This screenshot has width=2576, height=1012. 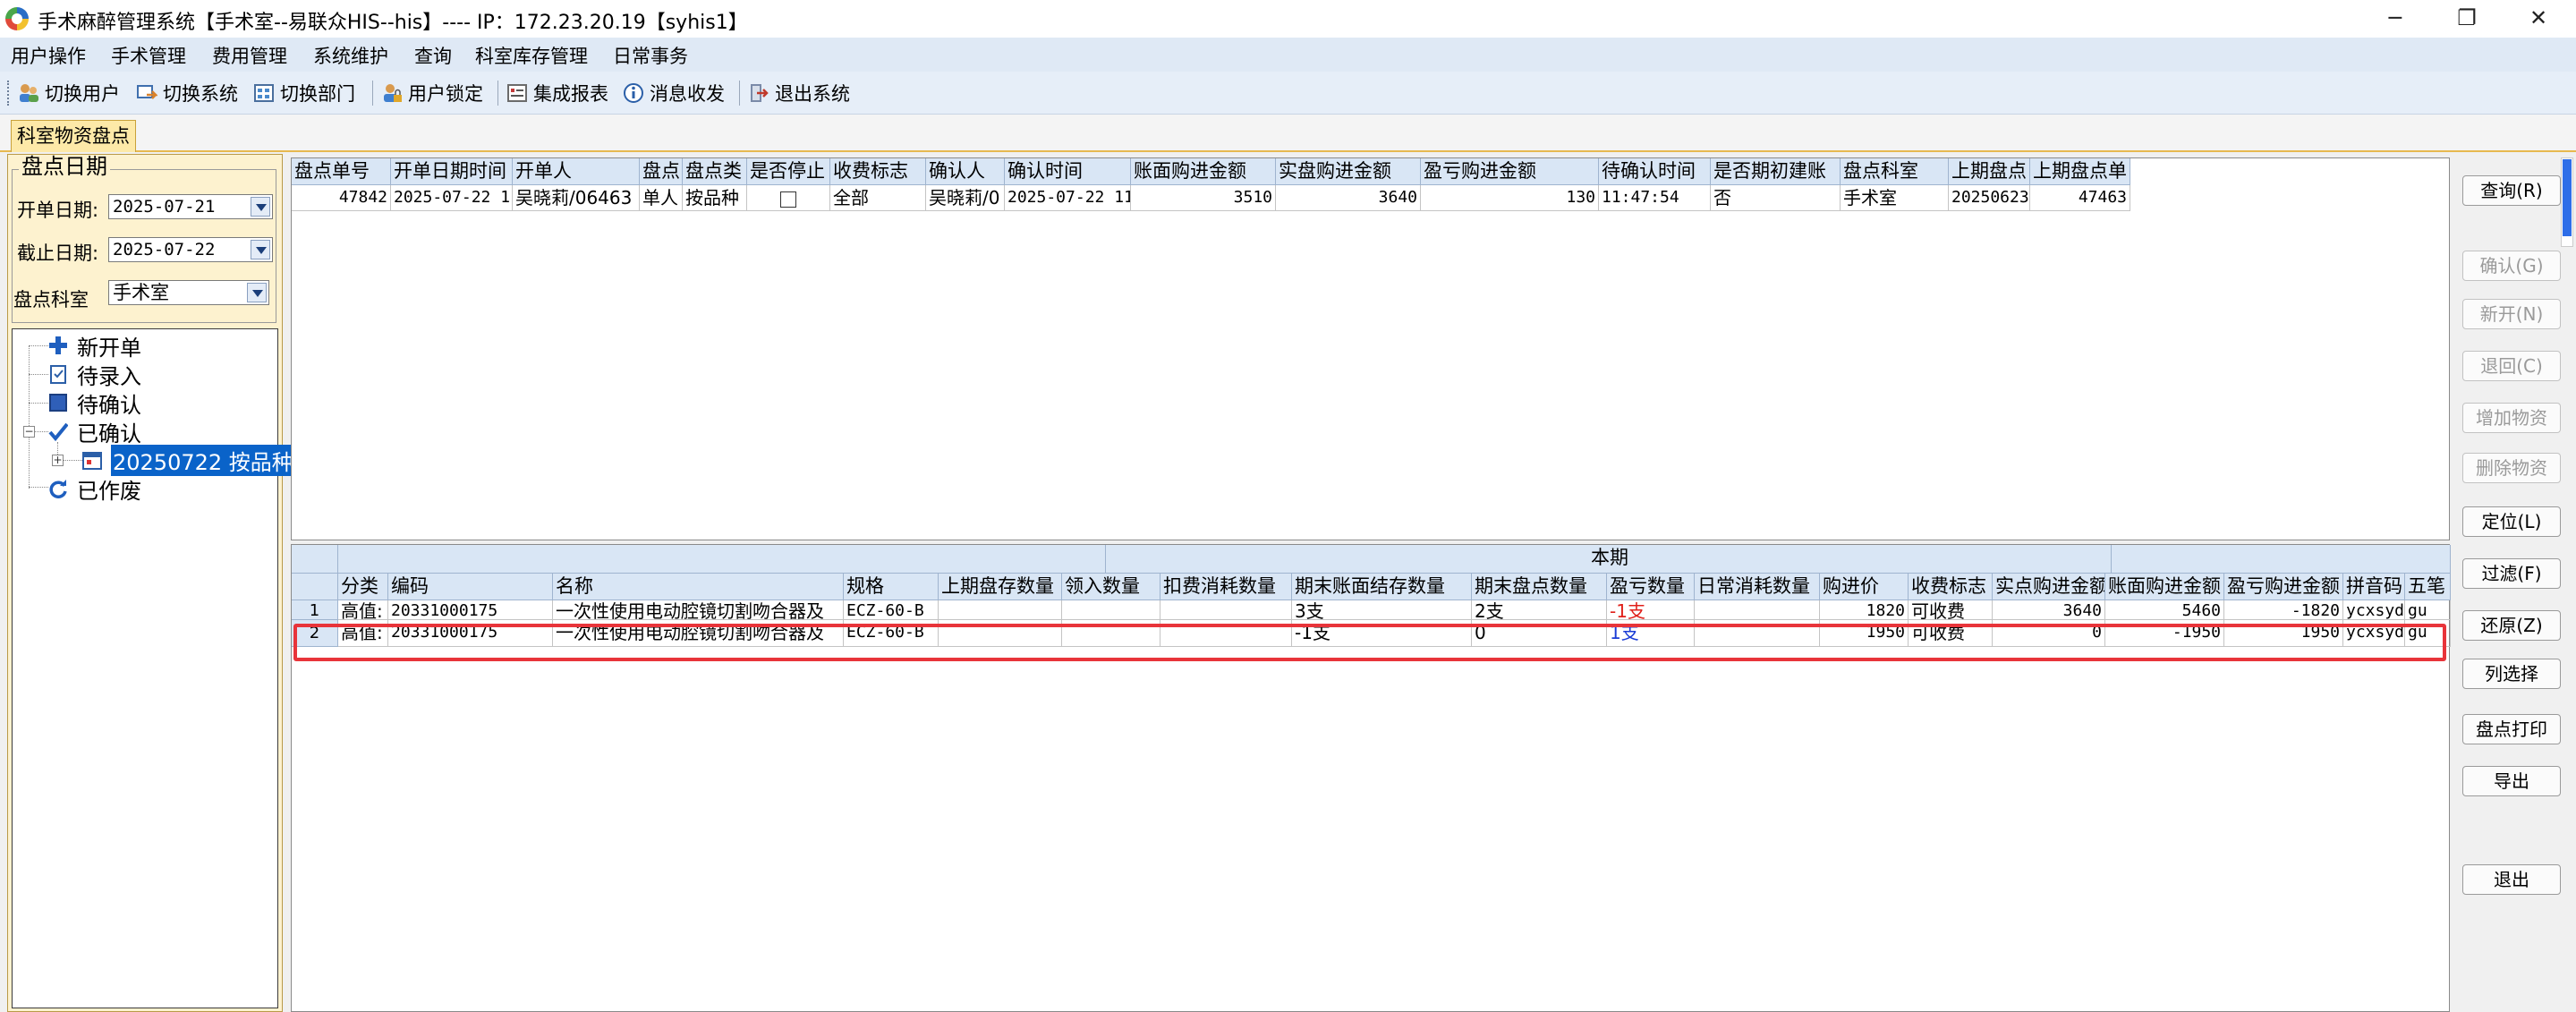 I want to click on lock-user-button: 用户锁定, so click(x=432, y=93).